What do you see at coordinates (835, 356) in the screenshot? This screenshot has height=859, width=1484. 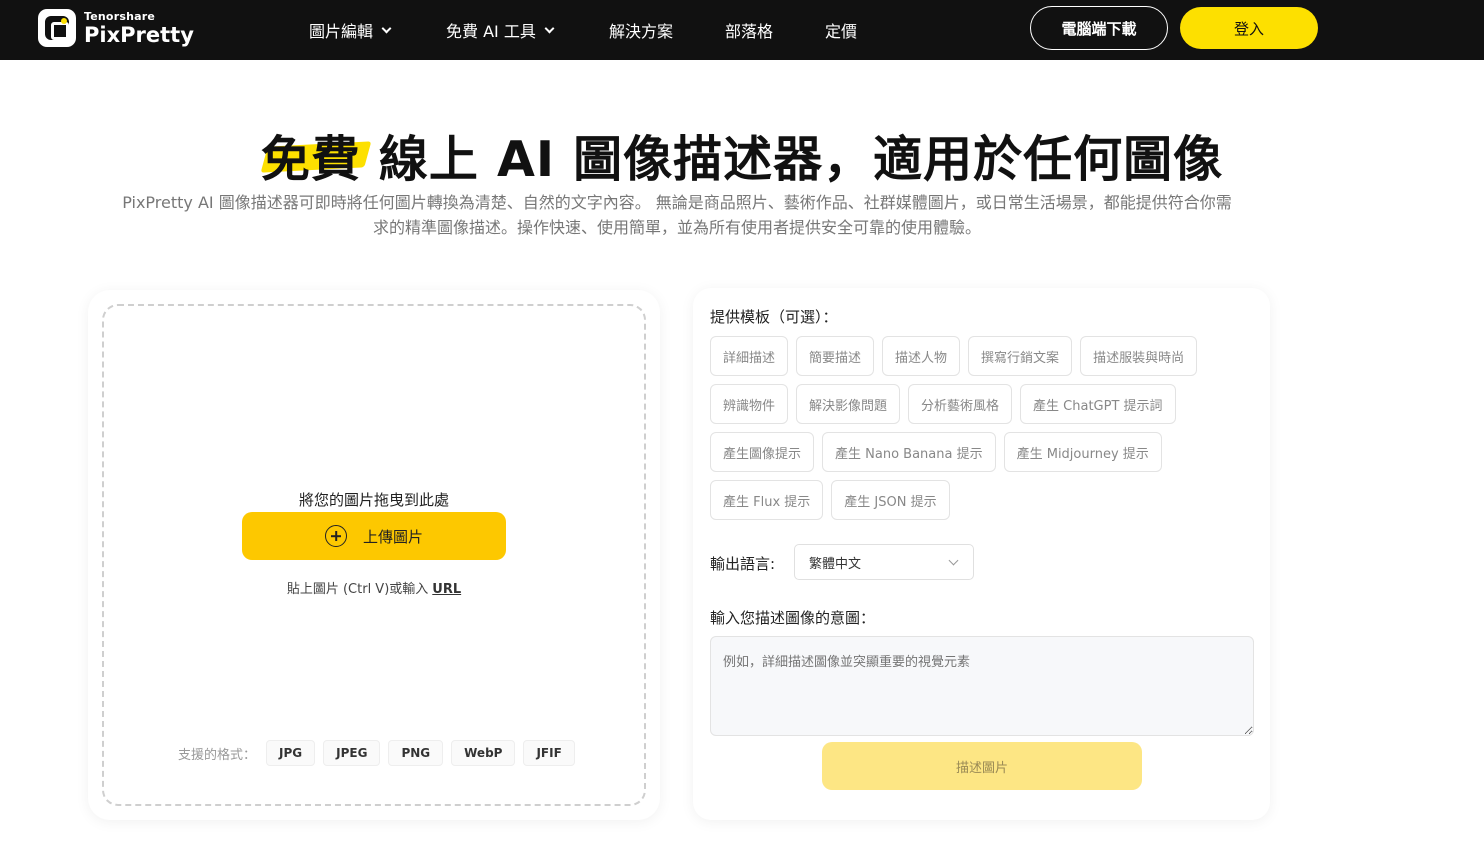 I see `template-chip: 簡要描述` at bounding box center [835, 356].